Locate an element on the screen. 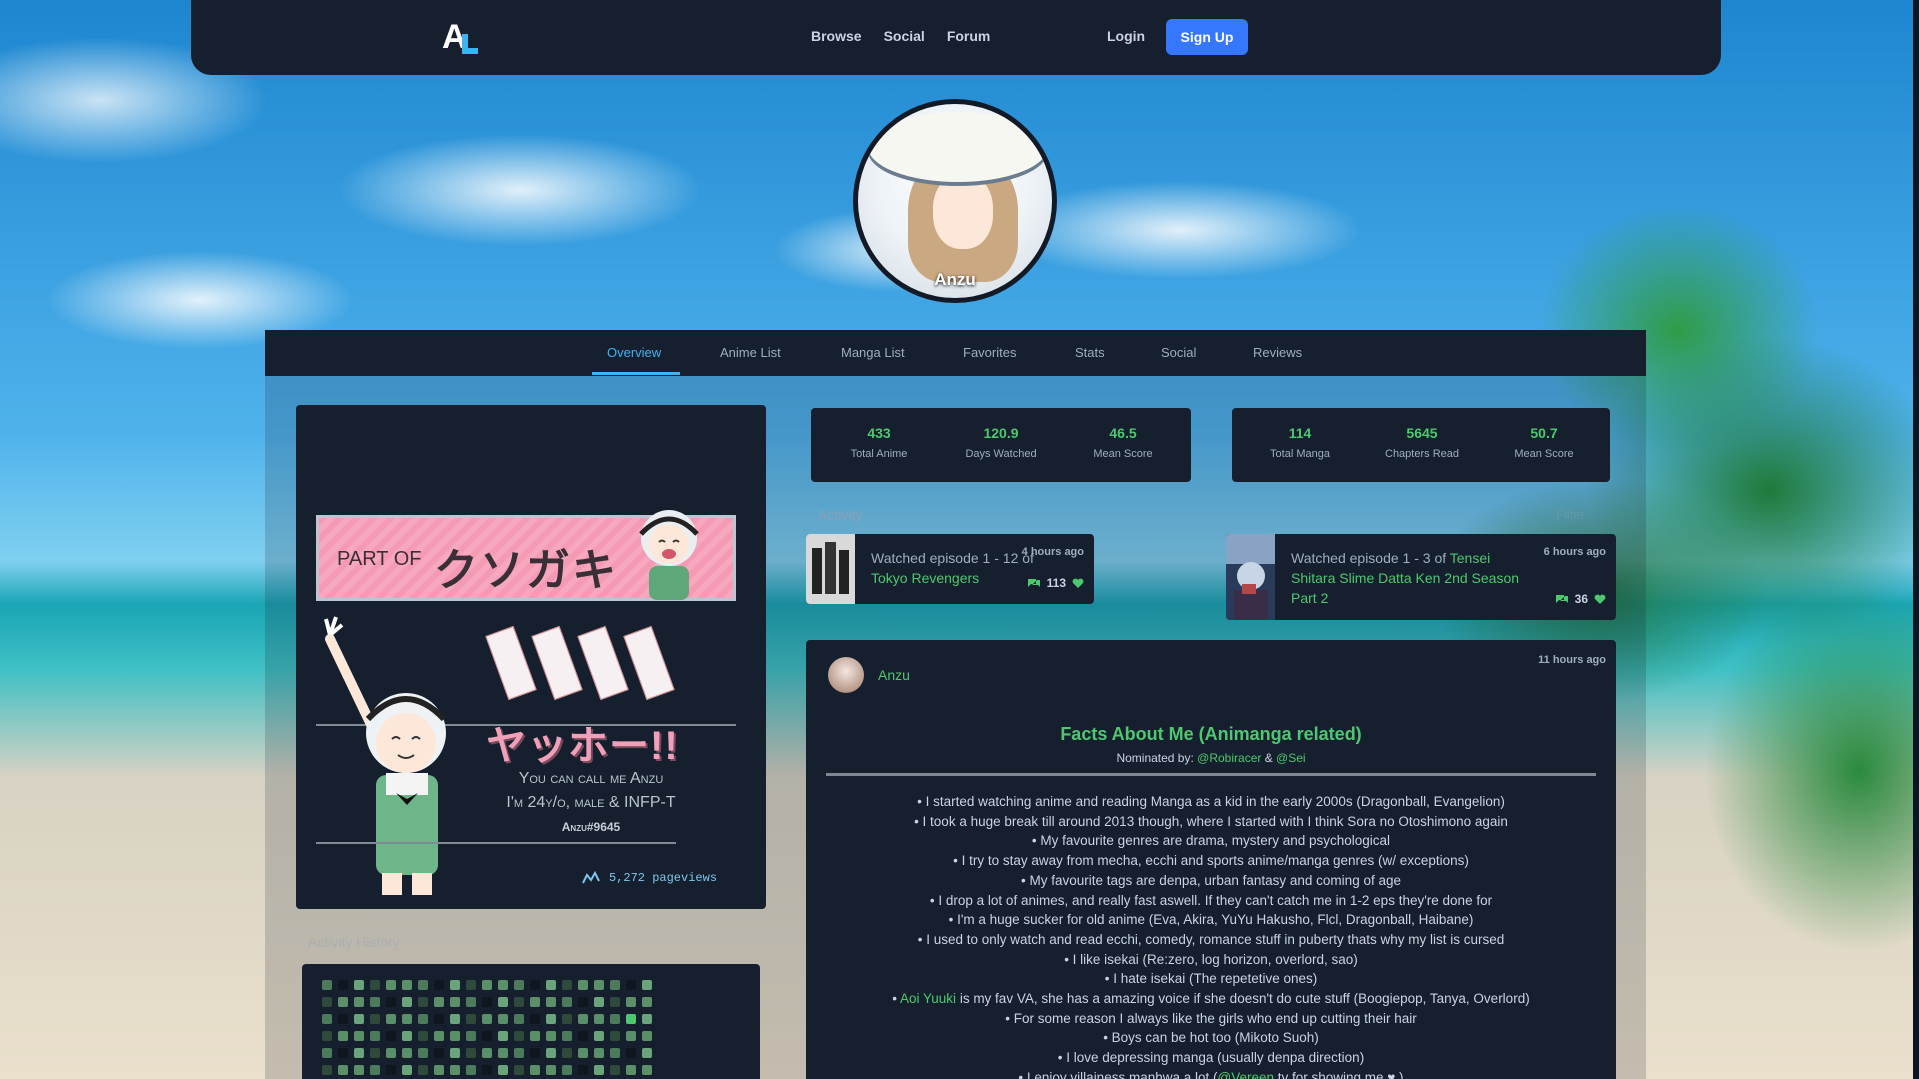 This screenshot has height=1079, width=1919. nav-social: Social is located at coordinates (904, 36).